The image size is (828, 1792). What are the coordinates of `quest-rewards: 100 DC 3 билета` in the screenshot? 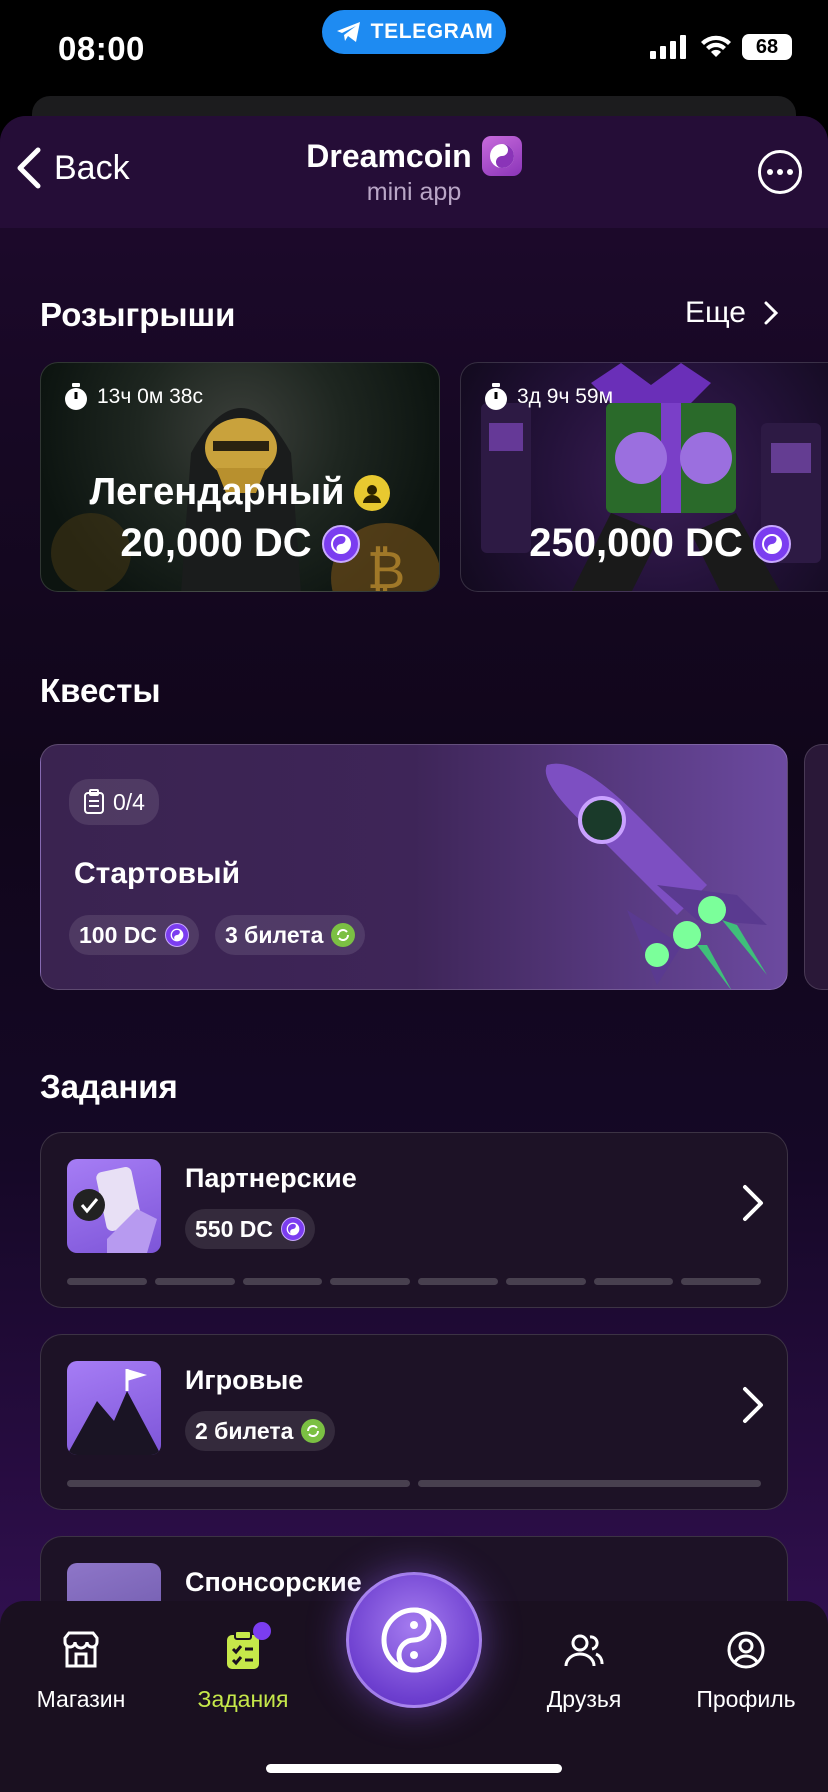 It's located at (217, 935).